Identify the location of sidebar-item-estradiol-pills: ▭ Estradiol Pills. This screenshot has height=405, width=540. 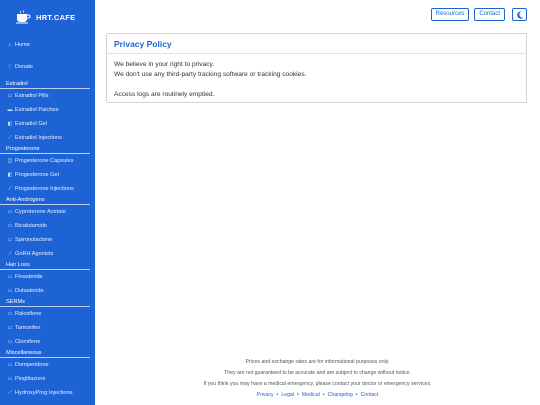
(47, 96).